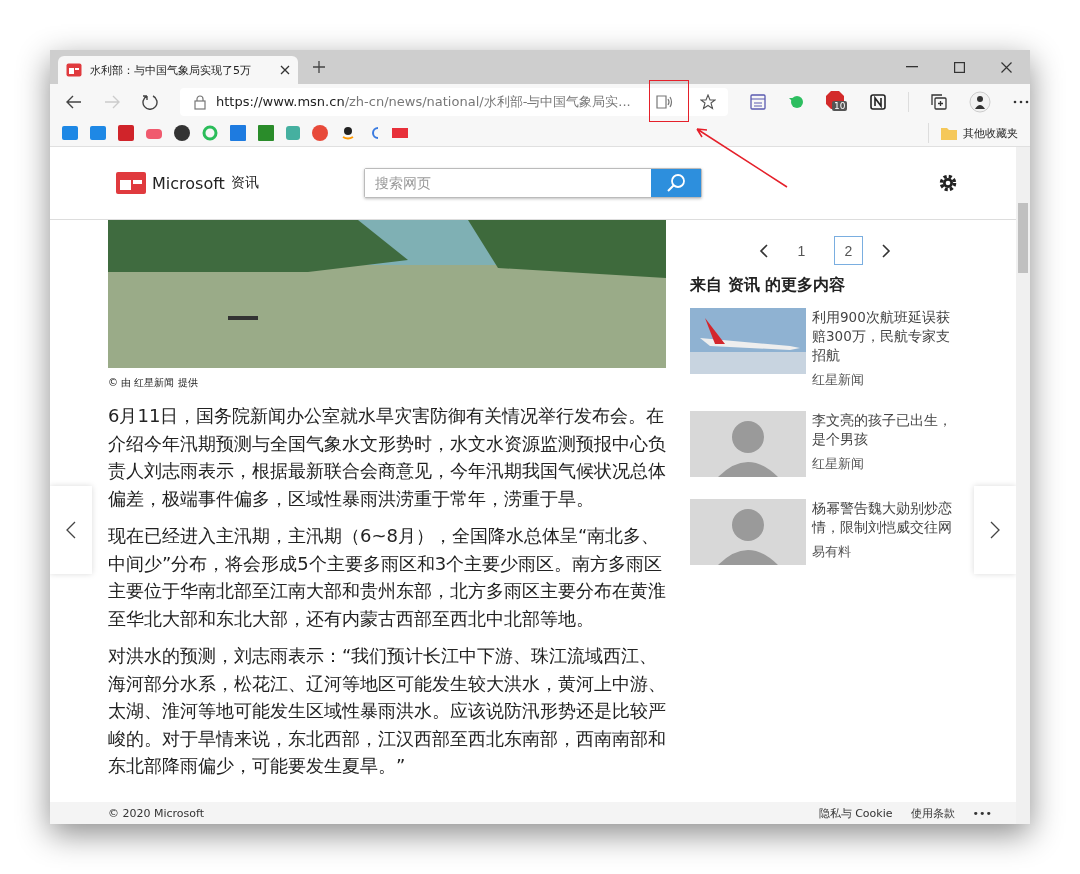 This screenshot has width=1080, height=874. Describe the element at coordinates (74, 102) in the screenshot. I see `back-icon` at that location.